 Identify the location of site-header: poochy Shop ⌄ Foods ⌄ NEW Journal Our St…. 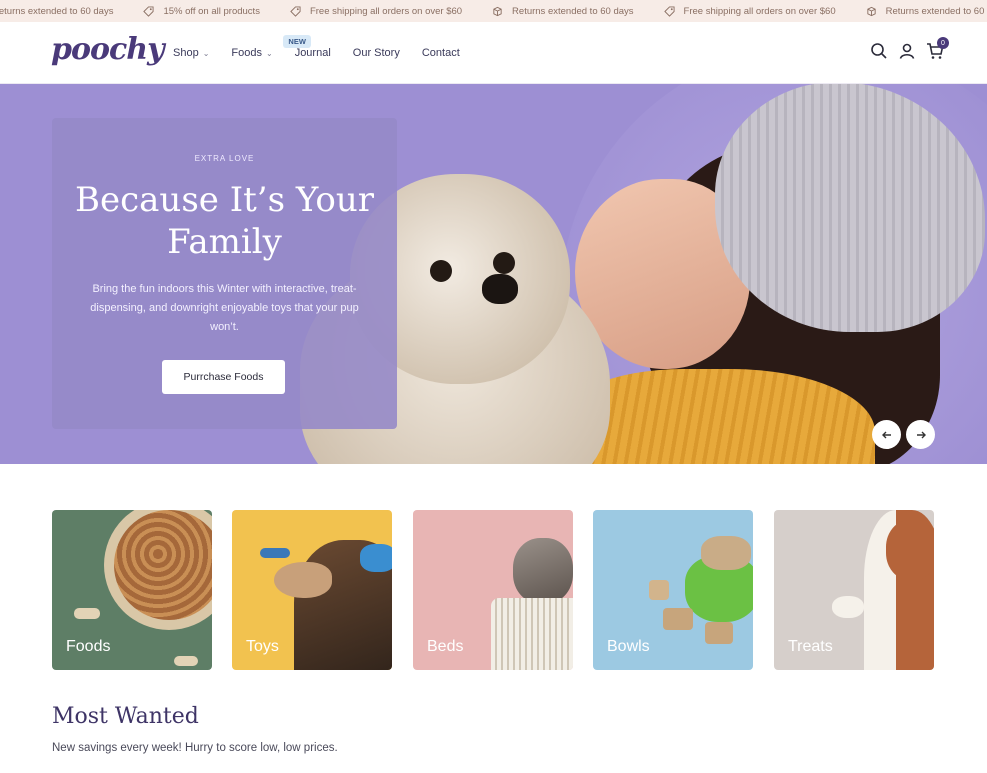
(493, 53).